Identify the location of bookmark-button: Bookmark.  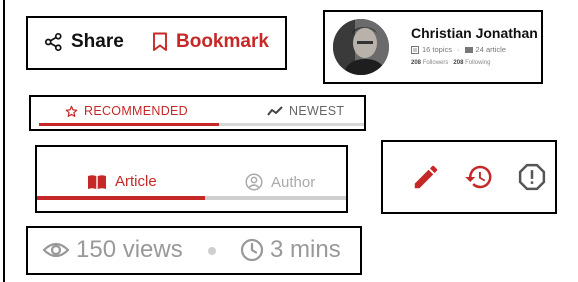
(210, 42).